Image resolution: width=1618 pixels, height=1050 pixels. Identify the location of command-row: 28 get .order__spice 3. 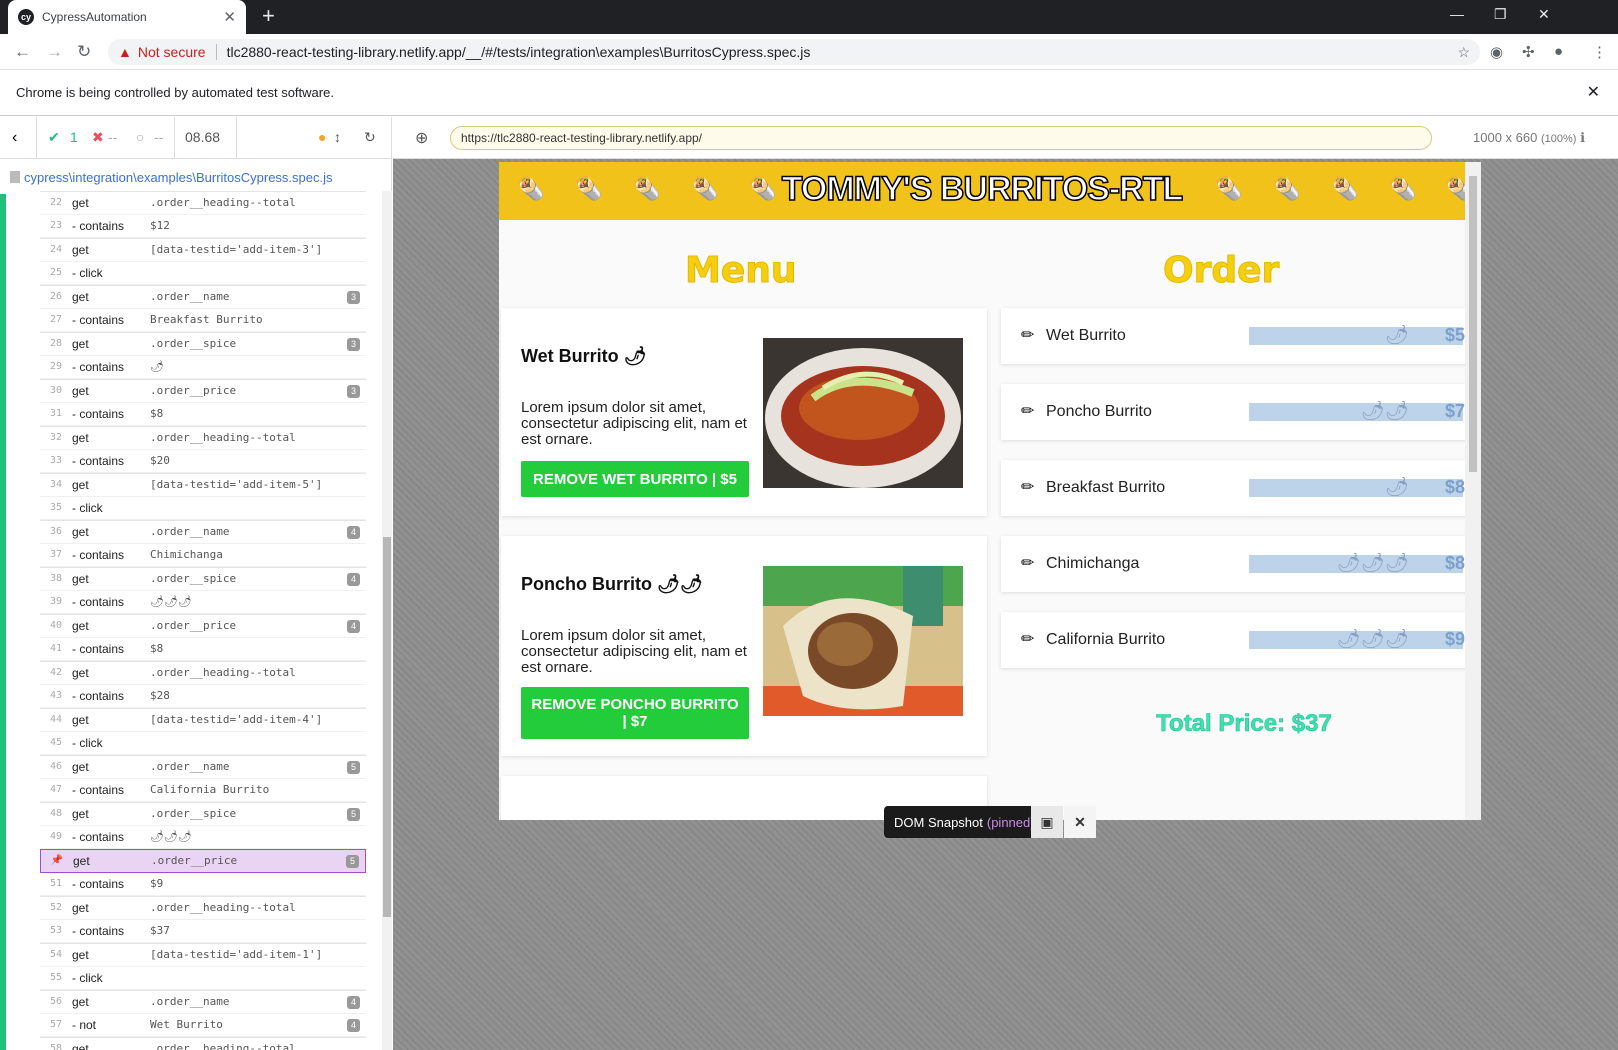
(203, 344).